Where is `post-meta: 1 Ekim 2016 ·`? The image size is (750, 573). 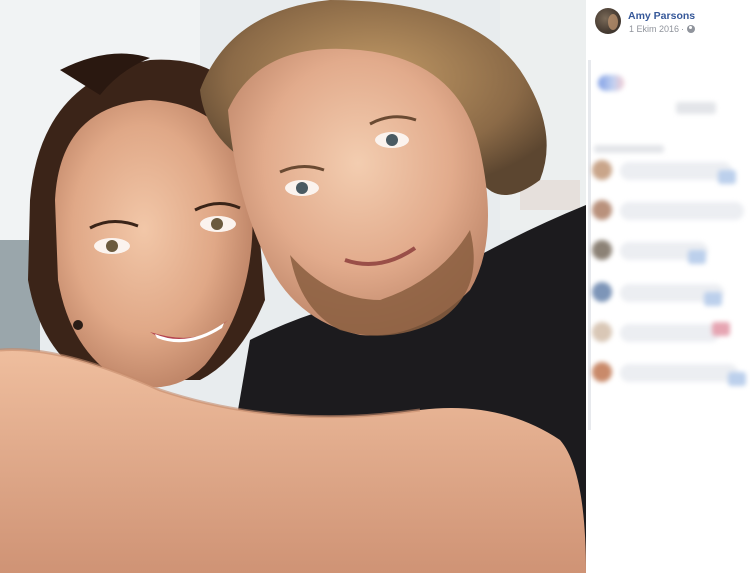 post-meta: 1 Ekim 2016 · is located at coordinates (662, 29).